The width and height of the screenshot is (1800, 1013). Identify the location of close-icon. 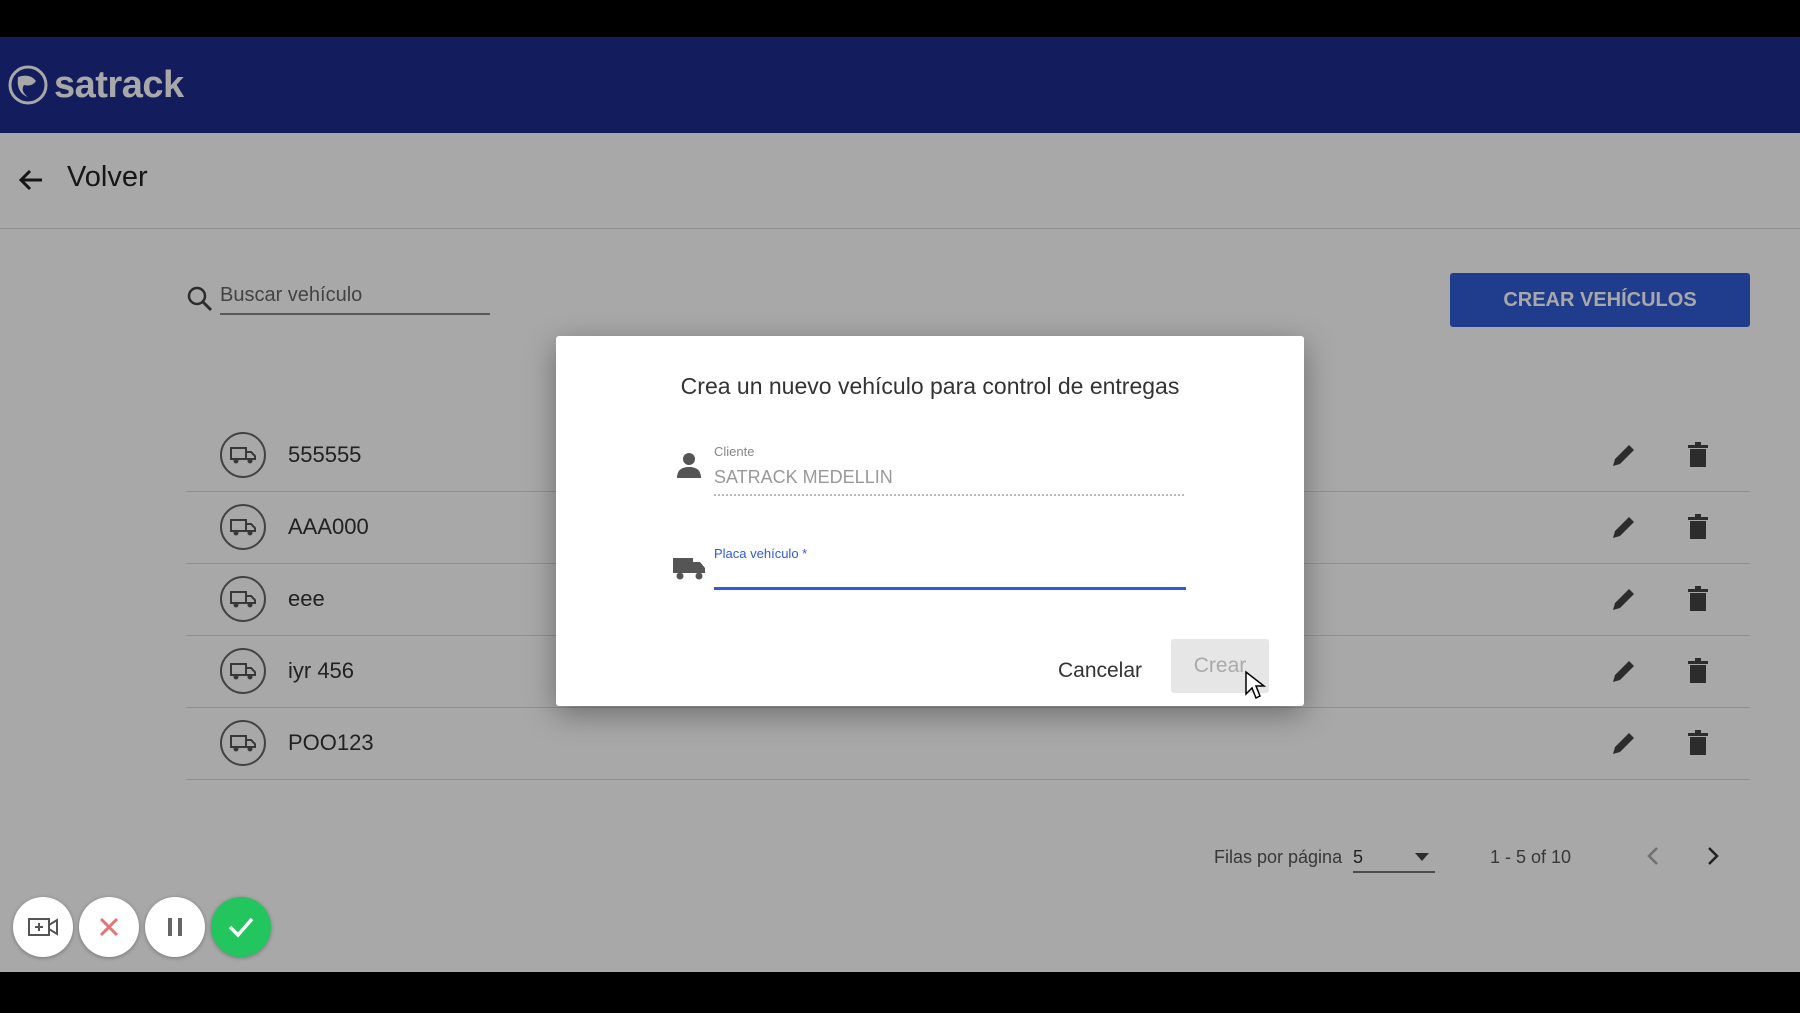
(109, 927).